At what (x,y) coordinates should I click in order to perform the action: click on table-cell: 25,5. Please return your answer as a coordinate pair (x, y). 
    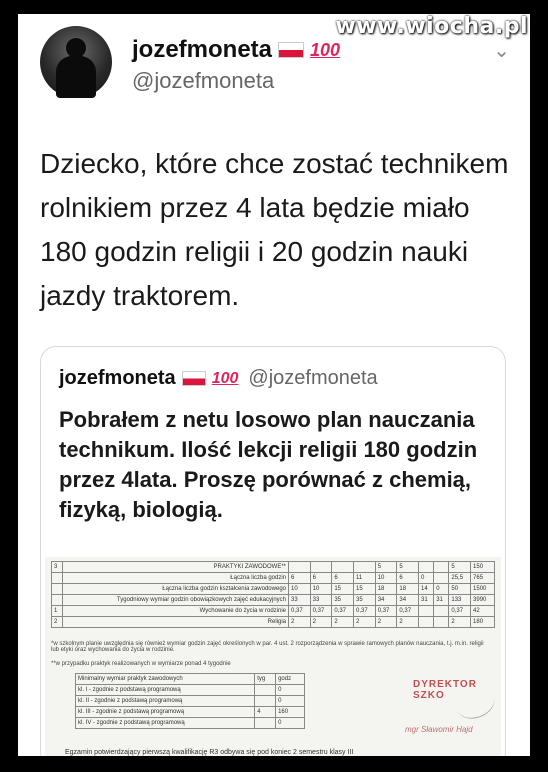
    Looking at the image, I should click on (460, 578).